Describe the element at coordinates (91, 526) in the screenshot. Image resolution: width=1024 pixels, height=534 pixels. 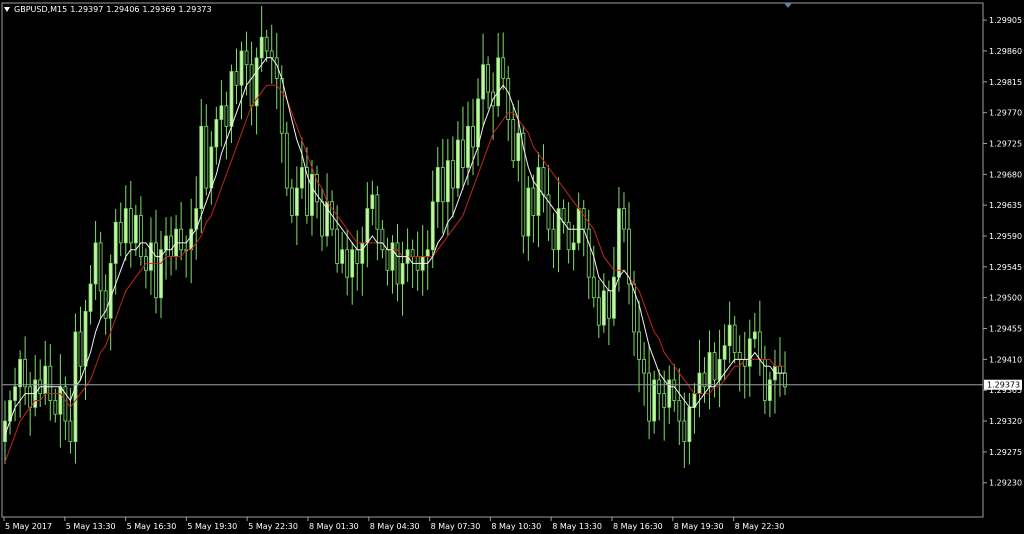
I see `x-tick-label: 5 May 13:30` at that location.